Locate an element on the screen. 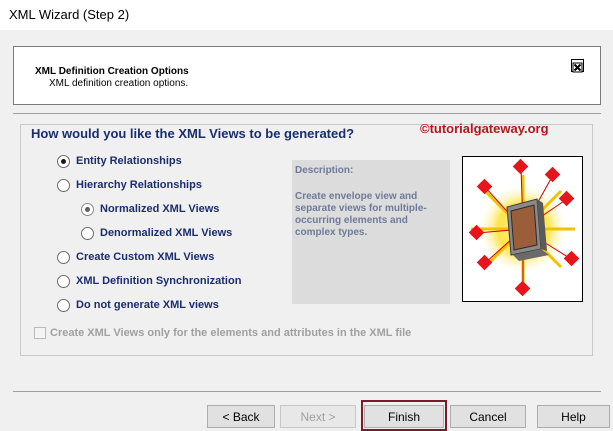  radio-create-custom-xml-views: Create Custom XML Views is located at coordinates (135, 257).